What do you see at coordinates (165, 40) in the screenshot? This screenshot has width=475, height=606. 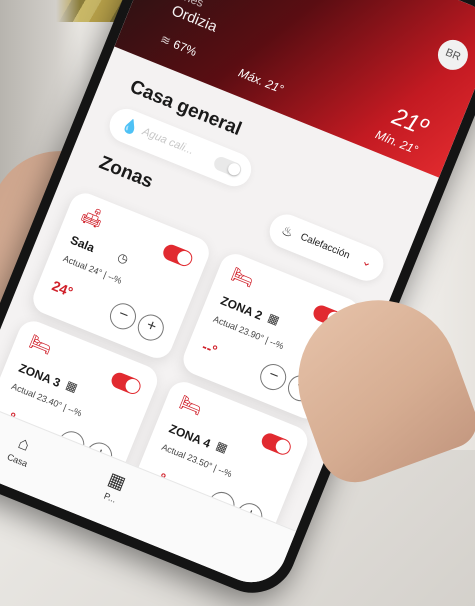 I see `humidity-icon: ≋` at bounding box center [165, 40].